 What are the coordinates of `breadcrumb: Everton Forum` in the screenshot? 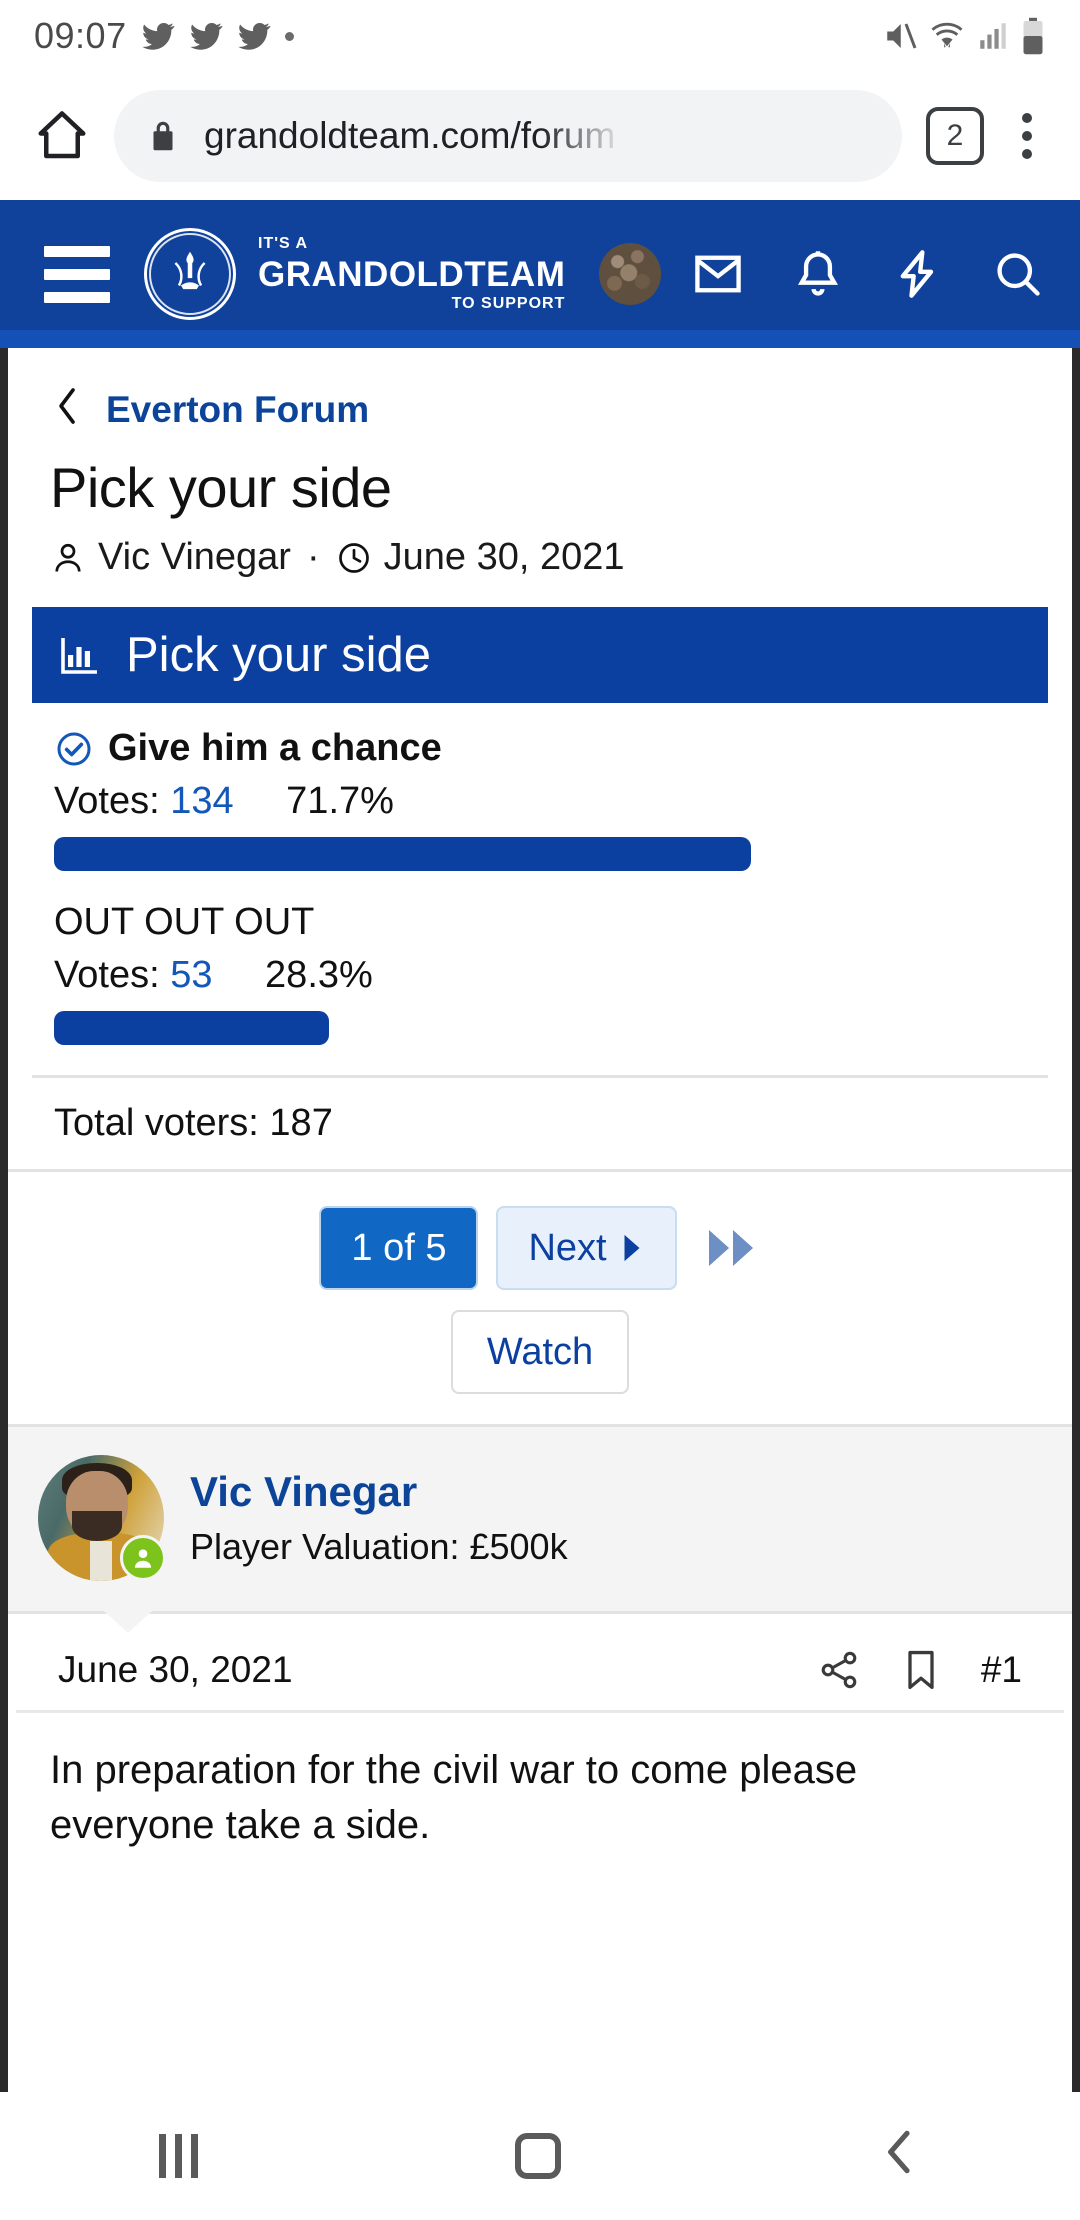 It's located at (540, 392).